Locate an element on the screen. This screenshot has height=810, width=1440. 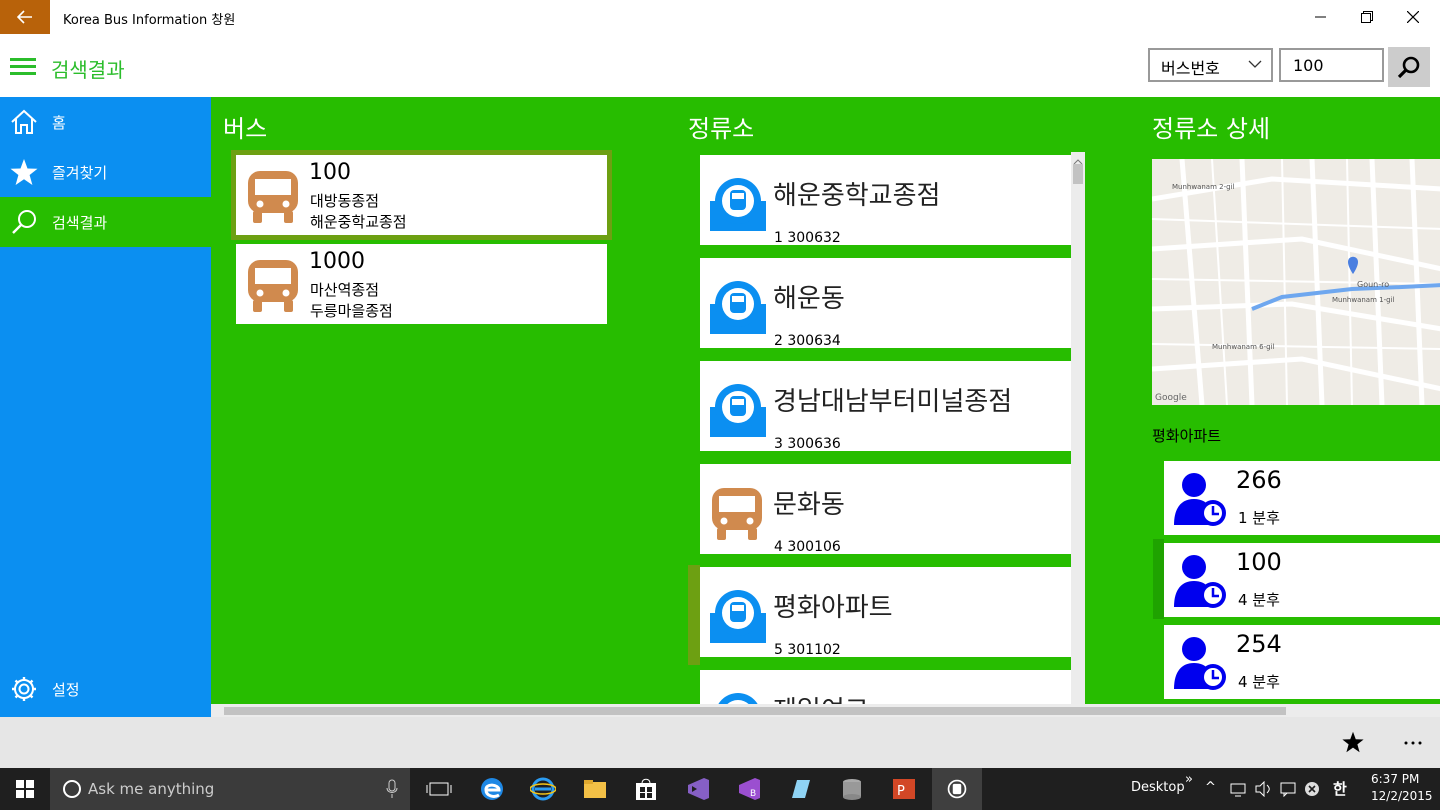
arrival-list-item: 100 4 분후 is located at coordinates (1302, 580).